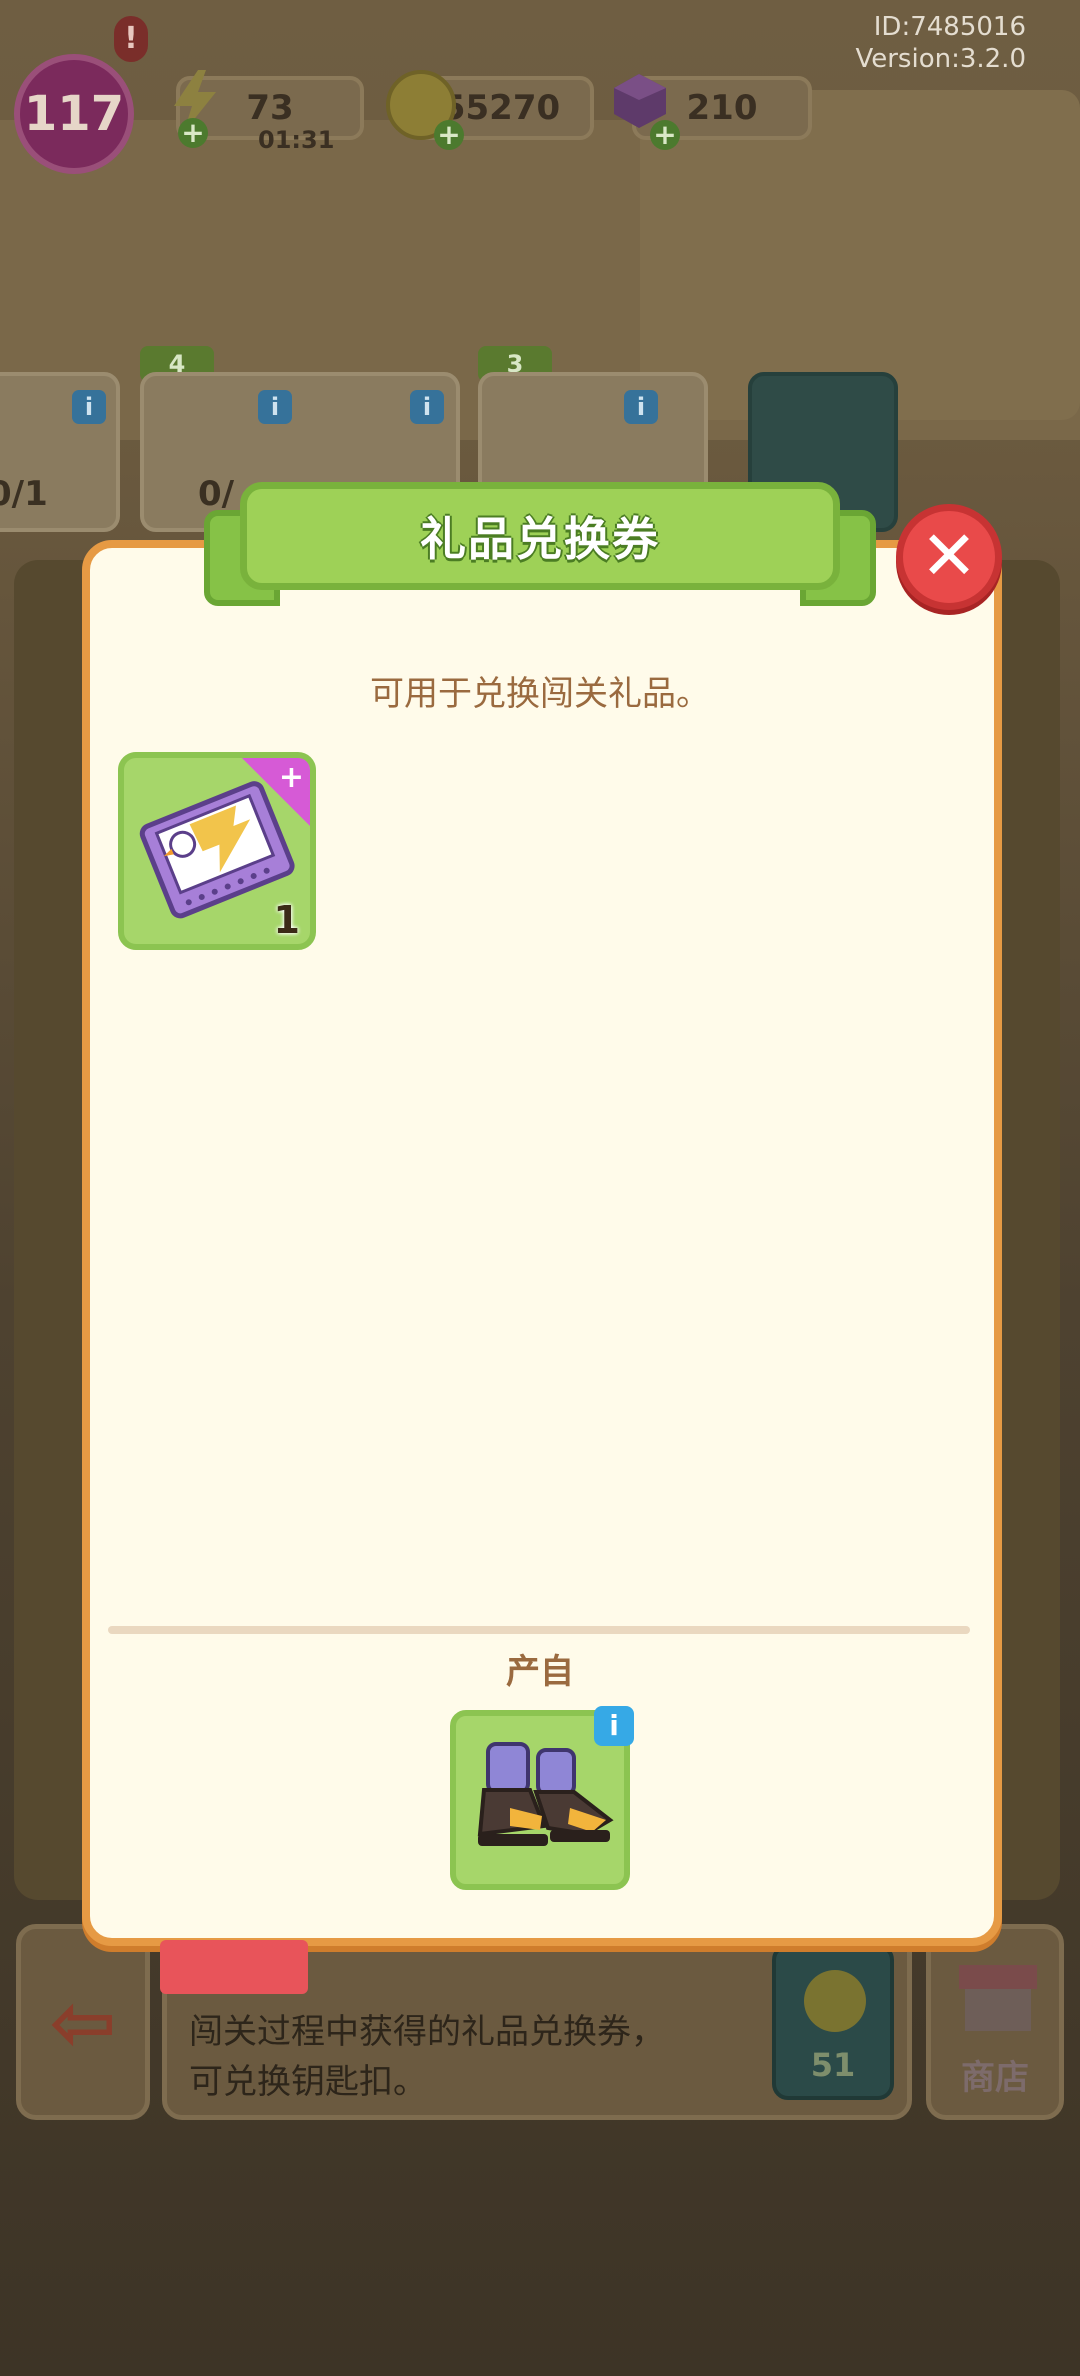 Image resolution: width=1080 pixels, height=2376 pixels. I want to click on dialog-description: 可用于兑换闯关礼品。, so click(540, 694).